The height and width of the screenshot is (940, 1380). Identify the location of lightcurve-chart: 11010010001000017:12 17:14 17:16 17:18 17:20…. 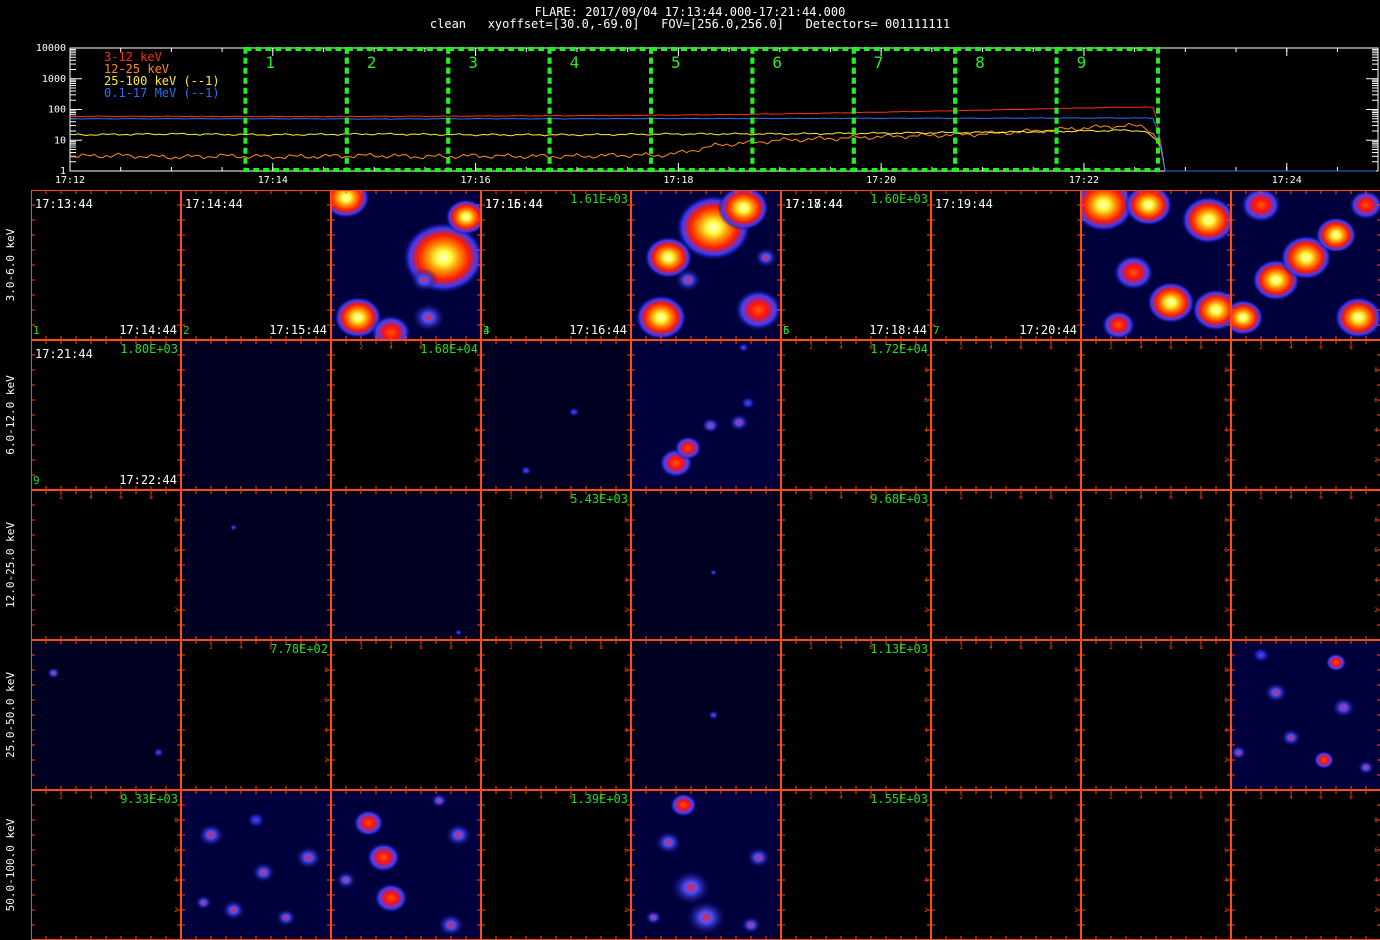
(707, 114).